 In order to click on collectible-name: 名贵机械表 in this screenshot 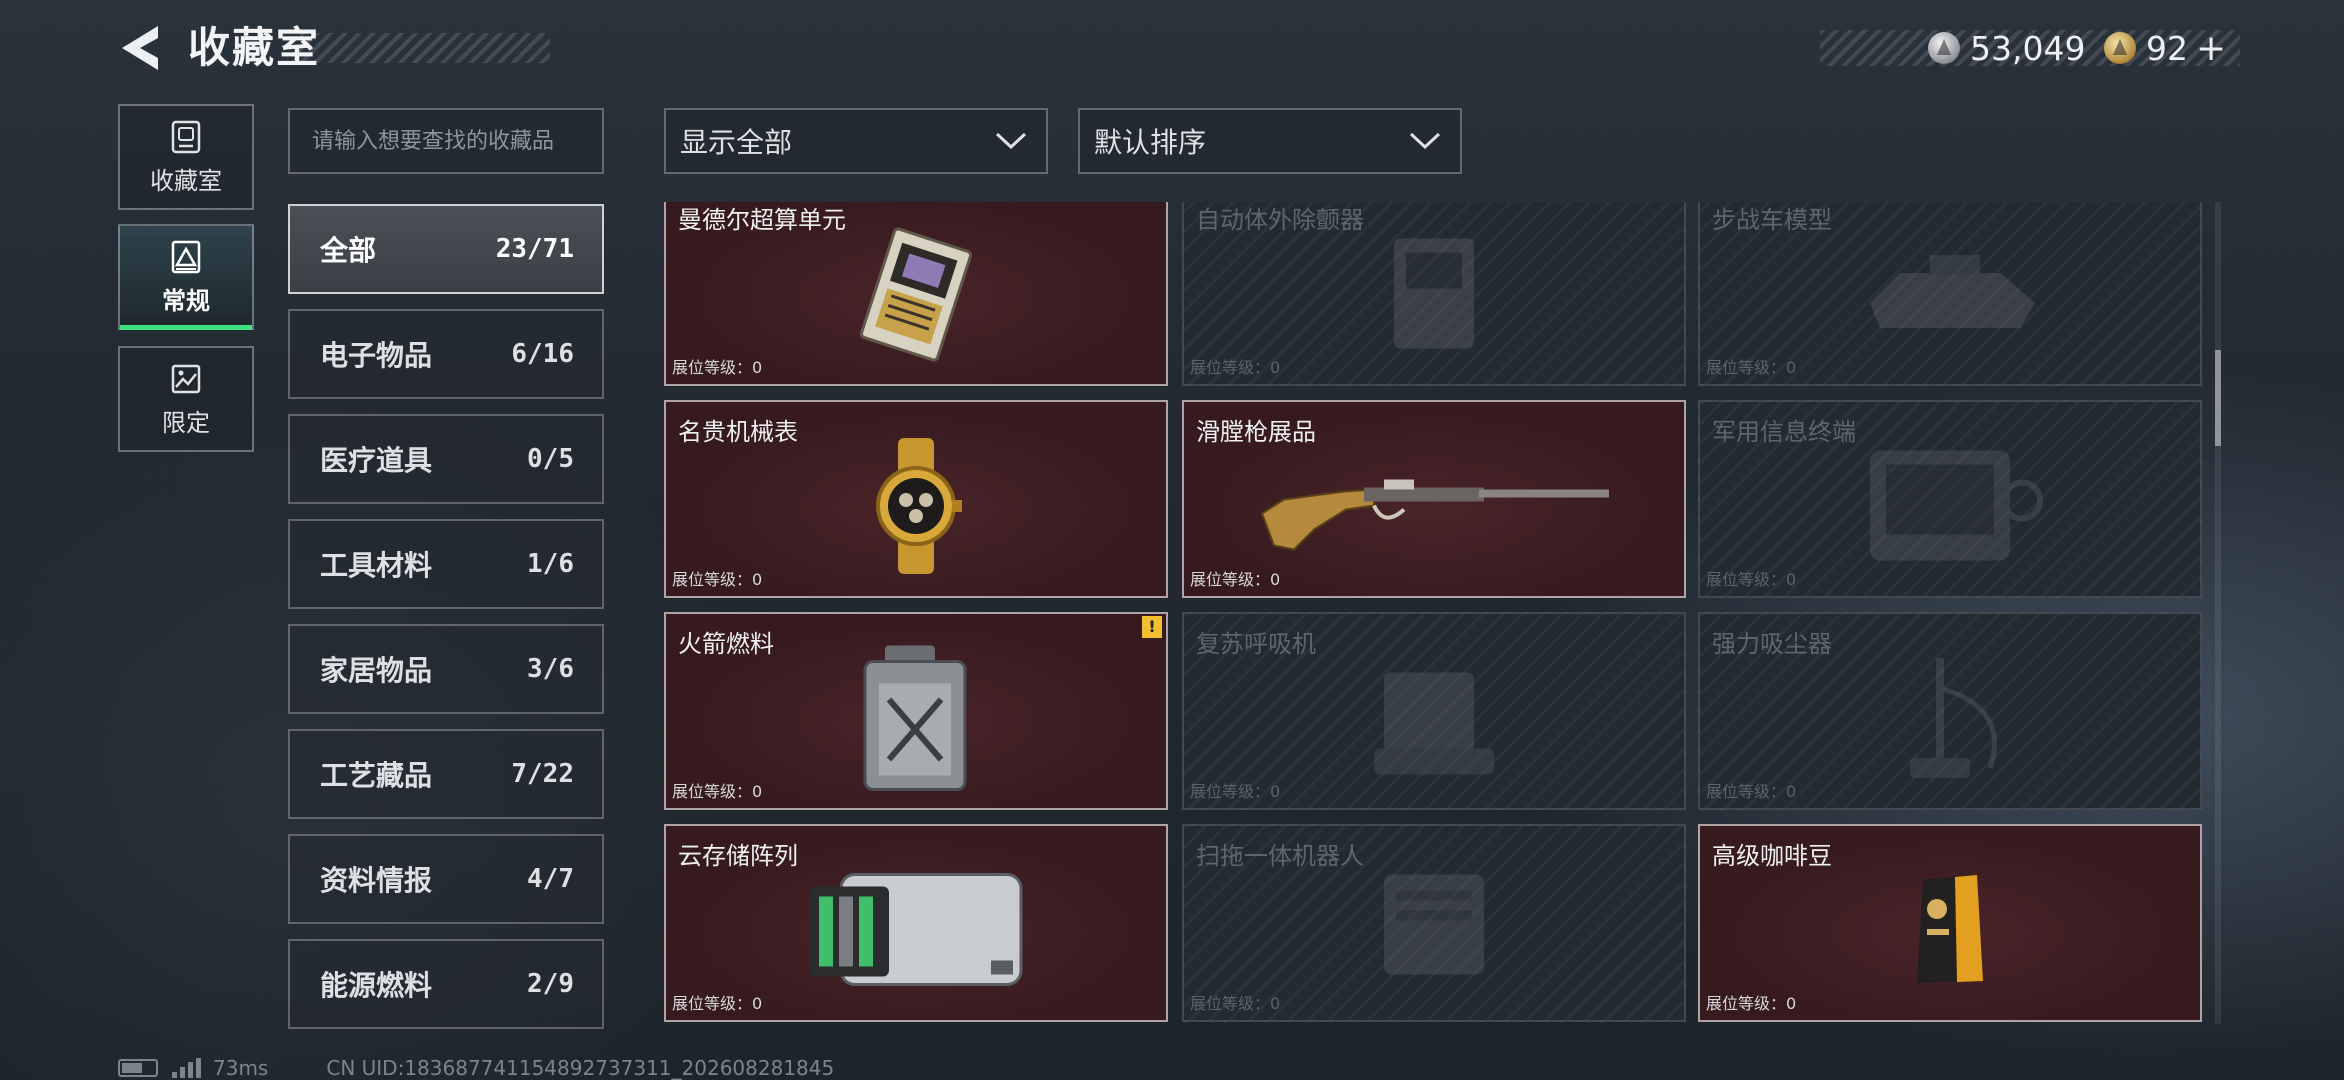, I will do `click(738, 432)`.